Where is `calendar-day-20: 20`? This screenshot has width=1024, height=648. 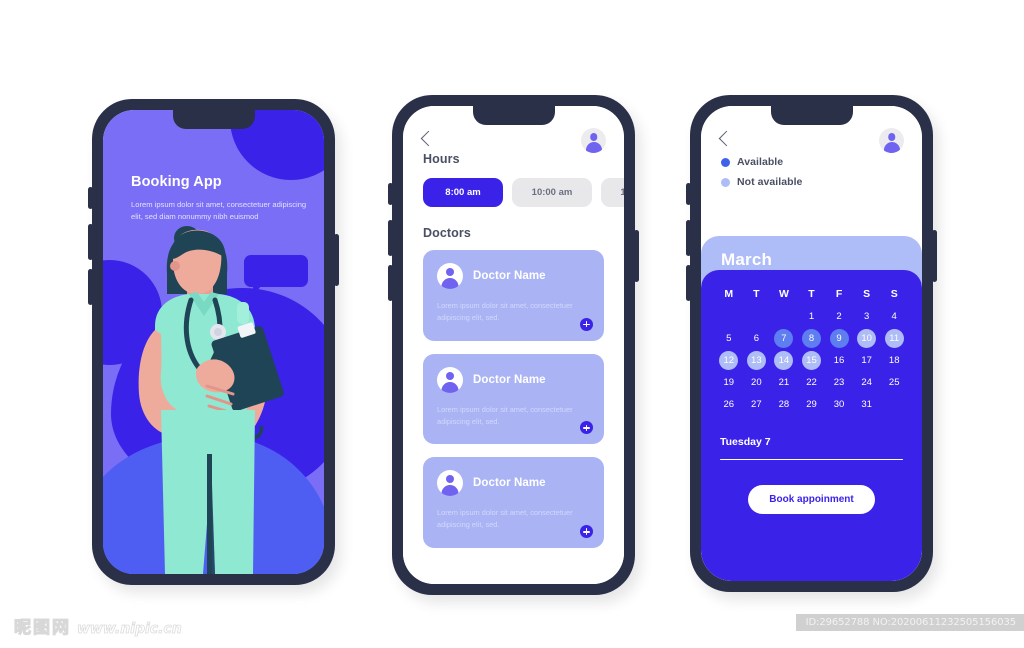 calendar-day-20: 20 is located at coordinates (756, 382).